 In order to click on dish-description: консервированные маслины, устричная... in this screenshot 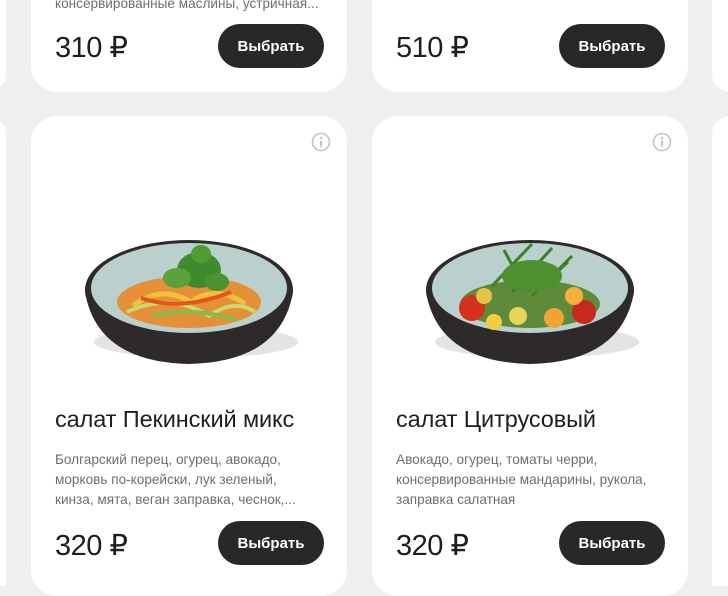, I will do `click(187, 5)`.